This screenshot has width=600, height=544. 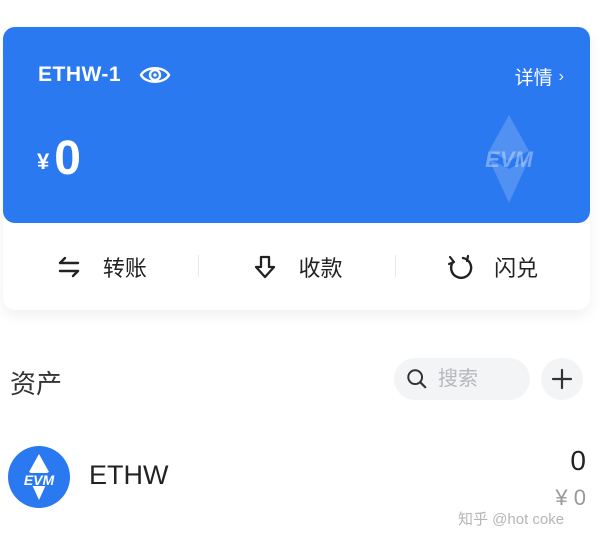 What do you see at coordinates (36, 384) in the screenshot?
I see `assets-section-title: 资产` at bounding box center [36, 384].